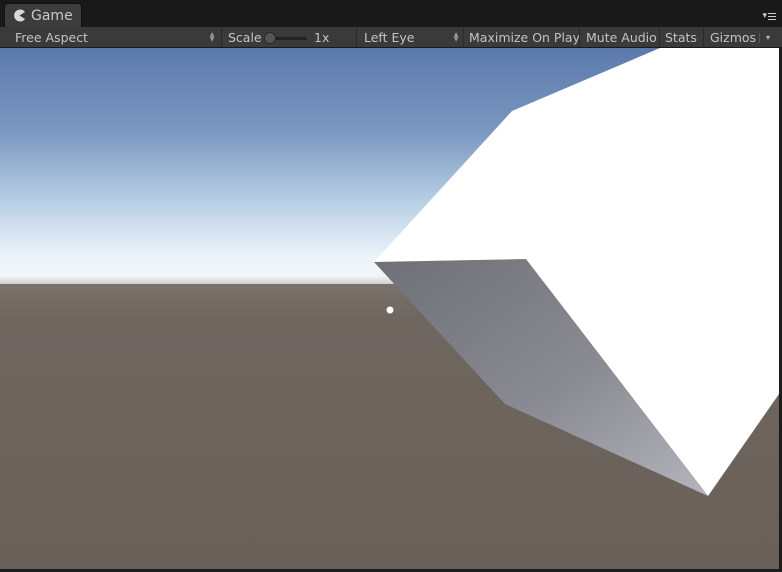 The image size is (782, 572). What do you see at coordinates (767, 16) in the screenshot?
I see `panel-menu-icon: ▾` at bounding box center [767, 16].